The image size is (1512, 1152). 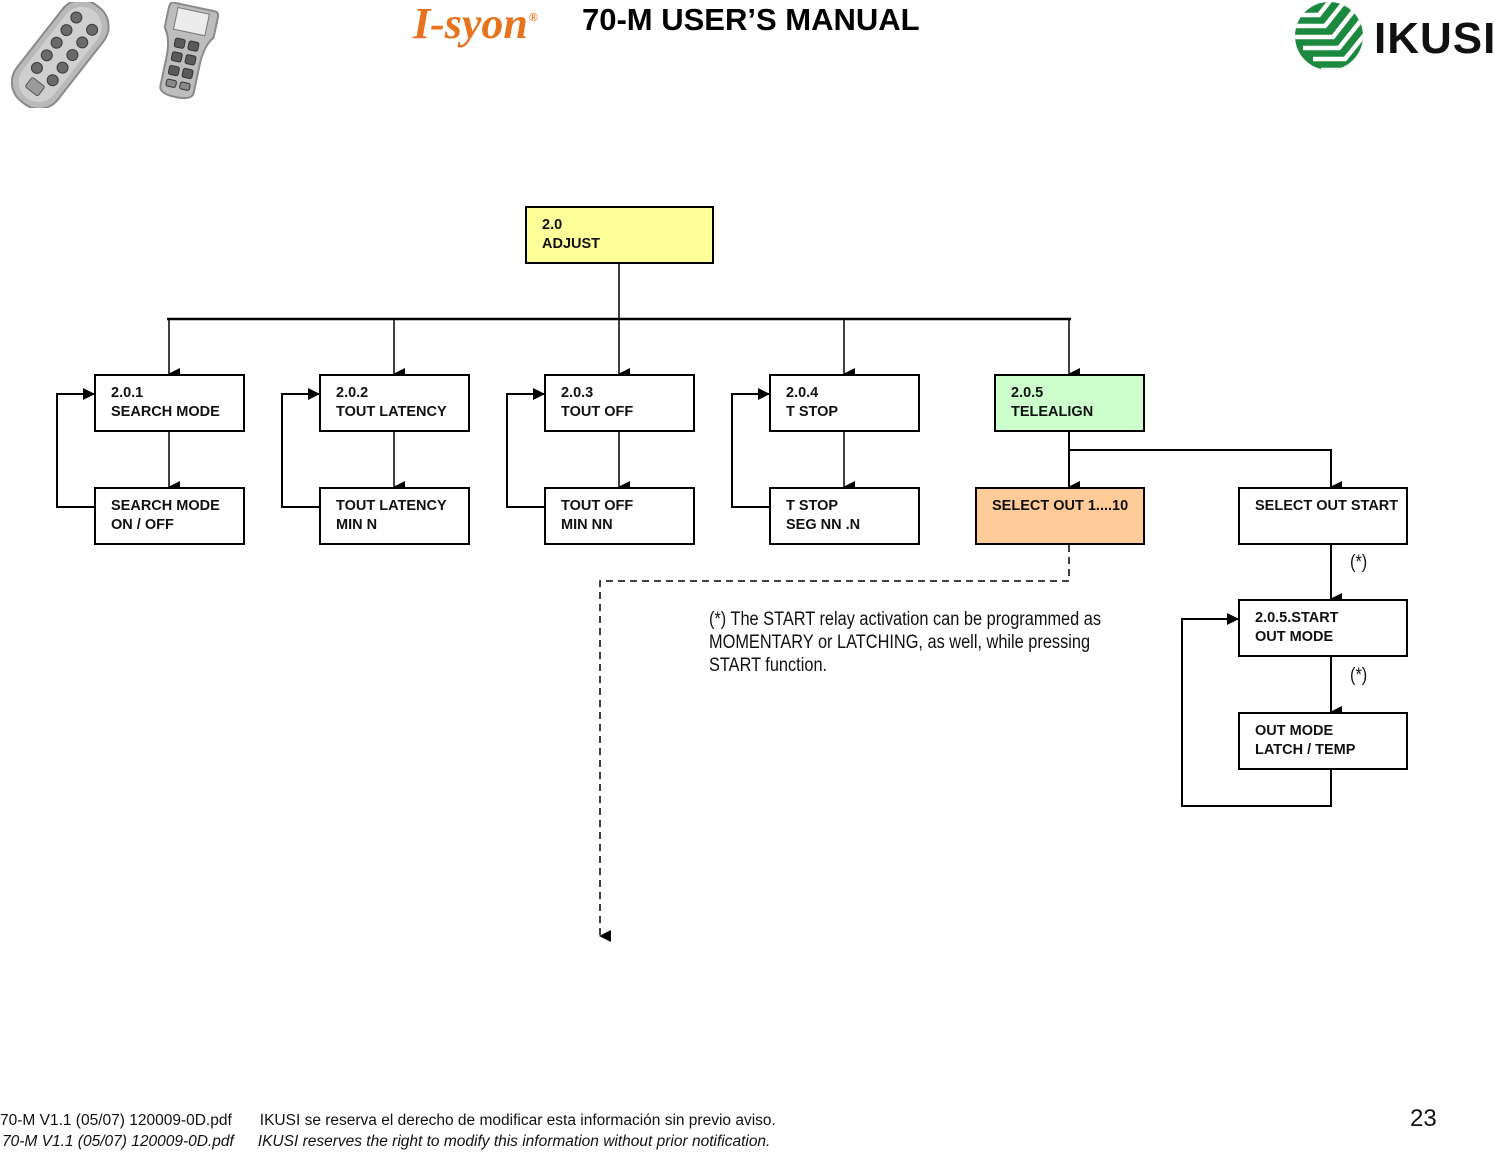 I want to click on node-select-out: SELECT OUT 1....10, so click(x=1060, y=516).